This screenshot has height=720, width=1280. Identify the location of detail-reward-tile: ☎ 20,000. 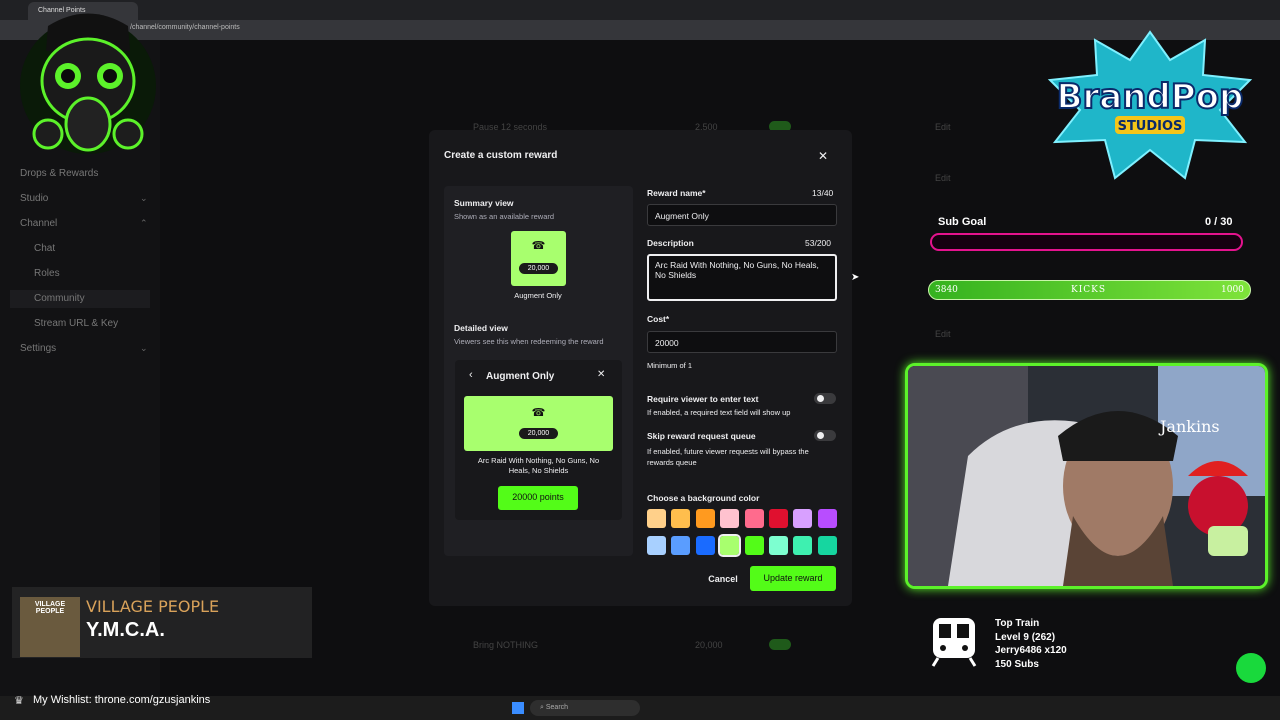
(538, 423).